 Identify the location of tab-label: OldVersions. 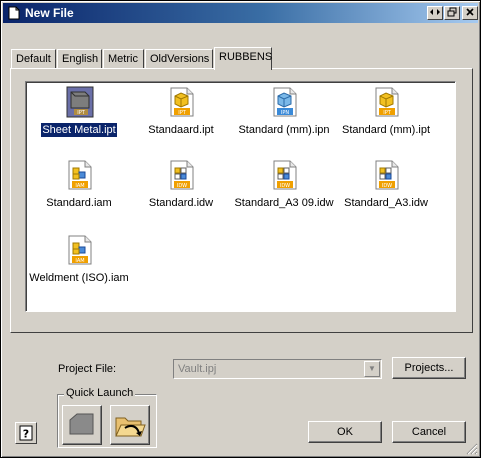
(180, 59).